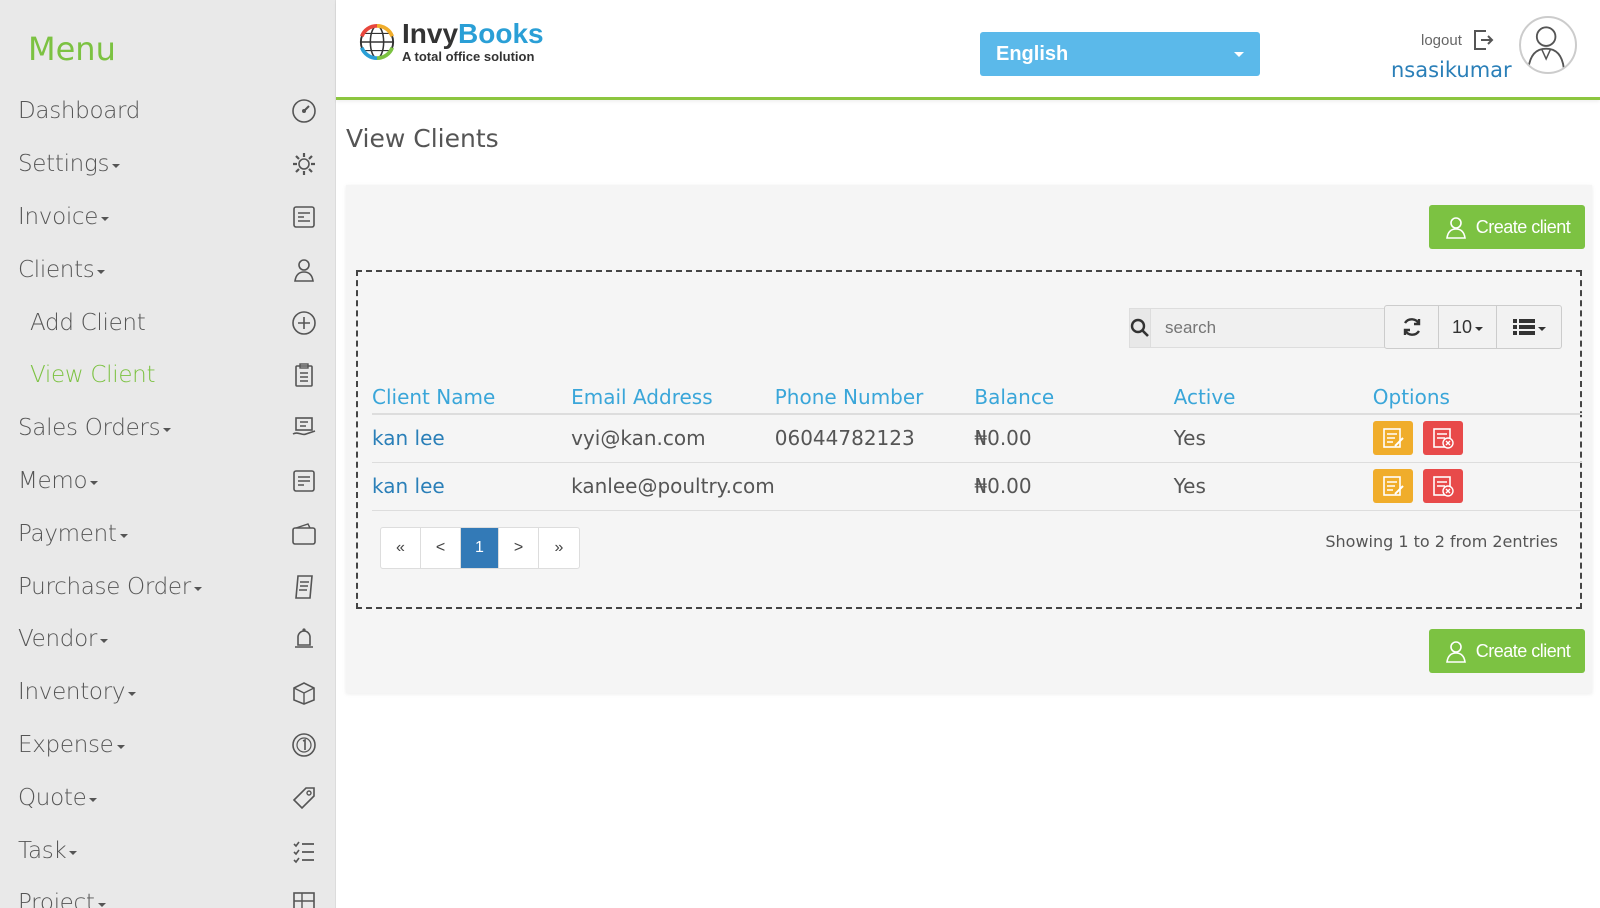 This screenshot has width=1600, height=908. Describe the element at coordinates (304, 111) in the screenshot. I see `dashboard-icon` at that location.